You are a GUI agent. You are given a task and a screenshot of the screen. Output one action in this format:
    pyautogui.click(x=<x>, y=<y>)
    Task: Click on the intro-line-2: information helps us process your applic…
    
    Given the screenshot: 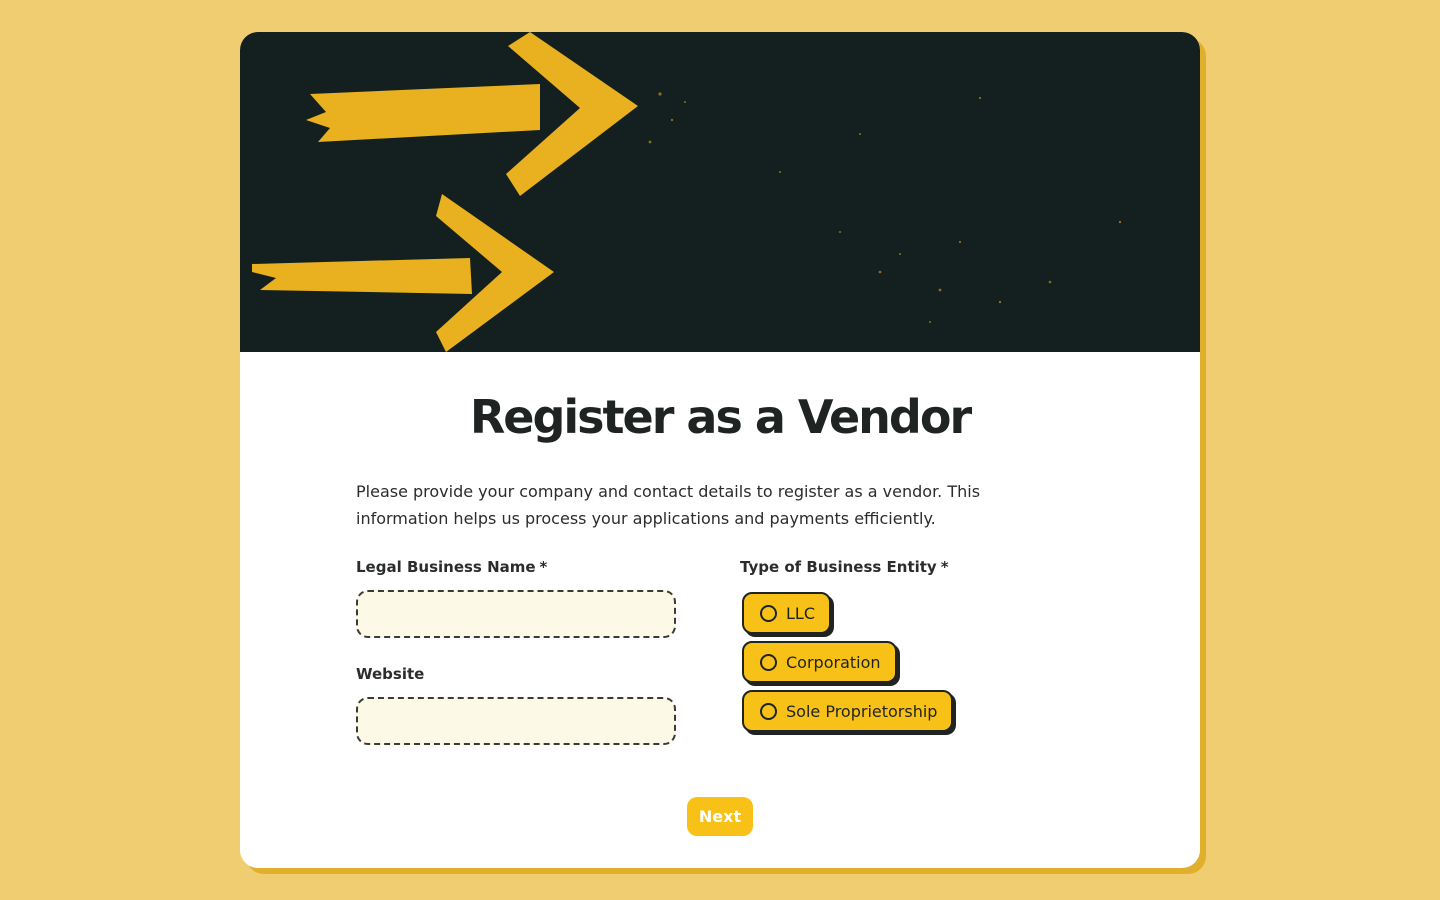 What is the action you would take?
    pyautogui.click(x=646, y=518)
    